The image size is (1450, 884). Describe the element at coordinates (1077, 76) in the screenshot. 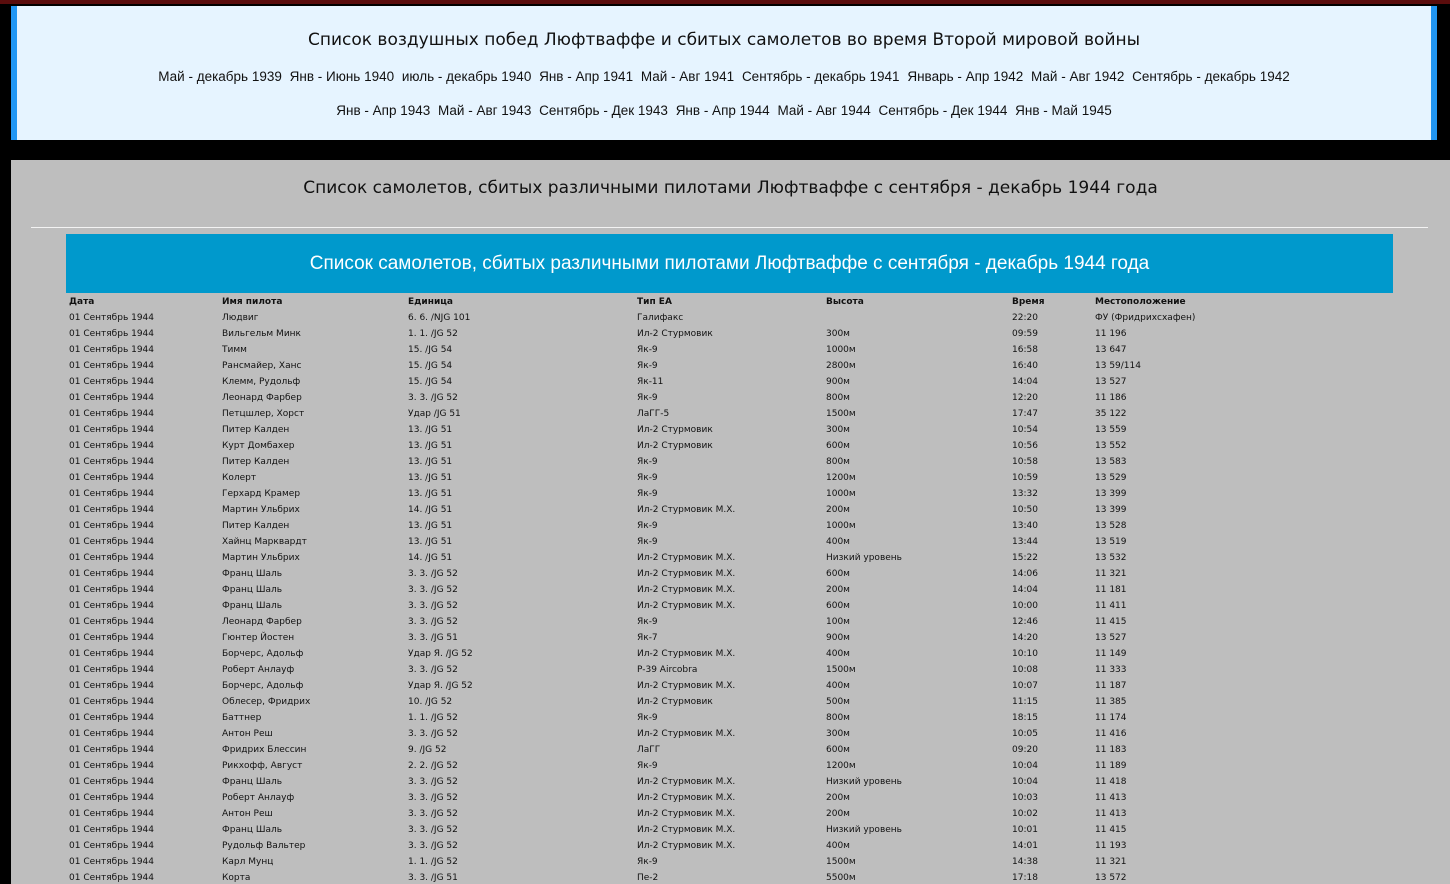

I see `period-link: Май - Авг 1942` at that location.